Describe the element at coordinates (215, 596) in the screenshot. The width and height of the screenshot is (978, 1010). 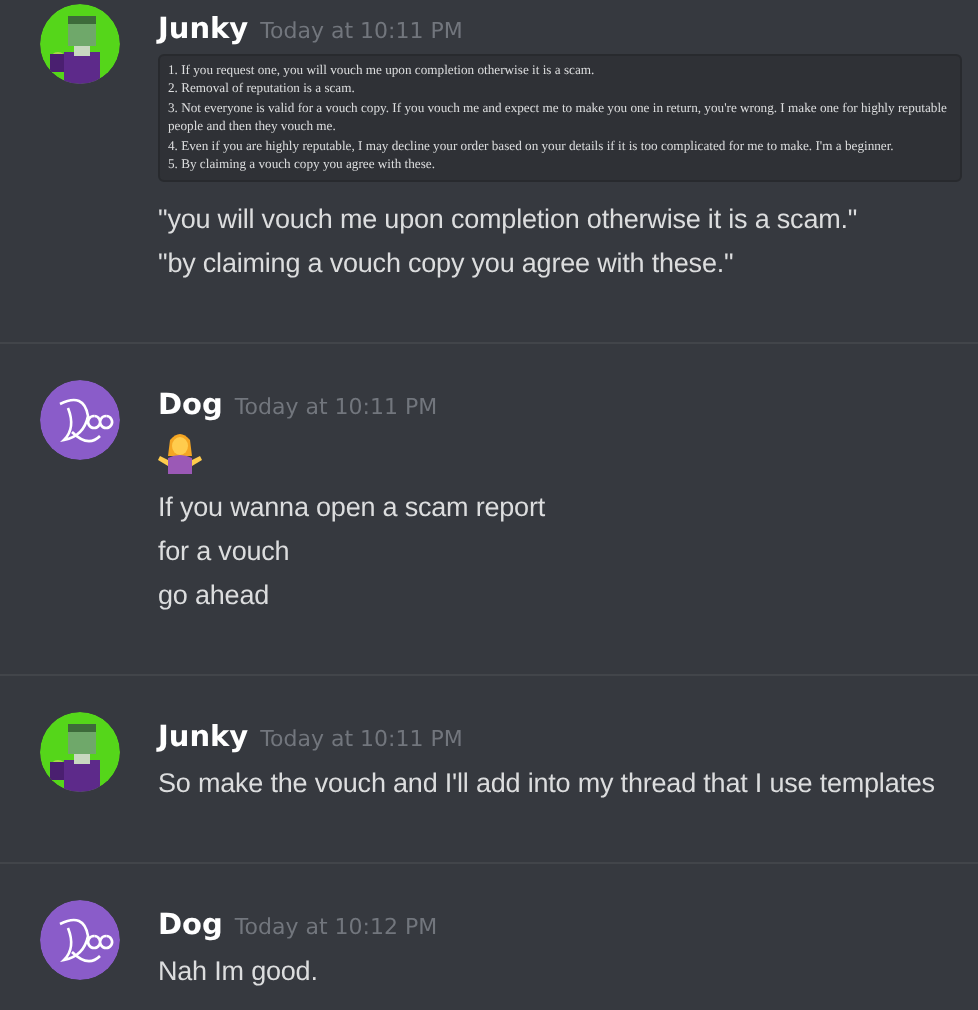
I see `message-text: go ahead` at that location.